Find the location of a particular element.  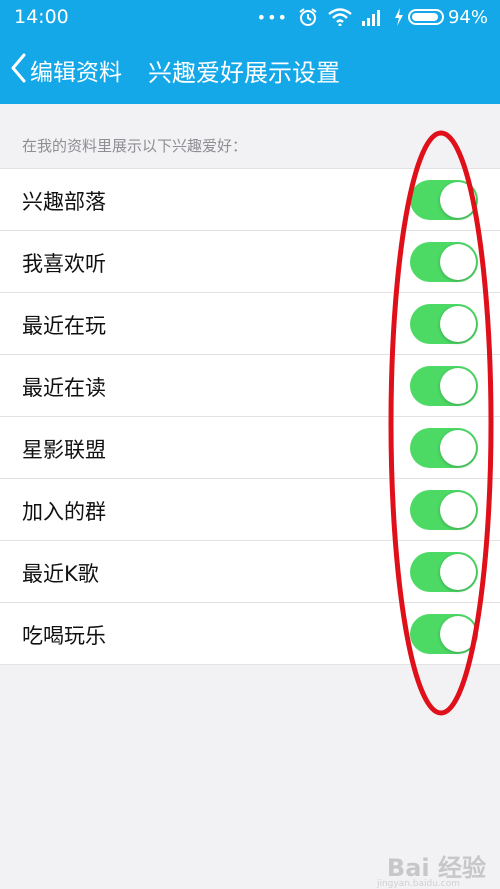

charging-icon is located at coordinates (399, 17).